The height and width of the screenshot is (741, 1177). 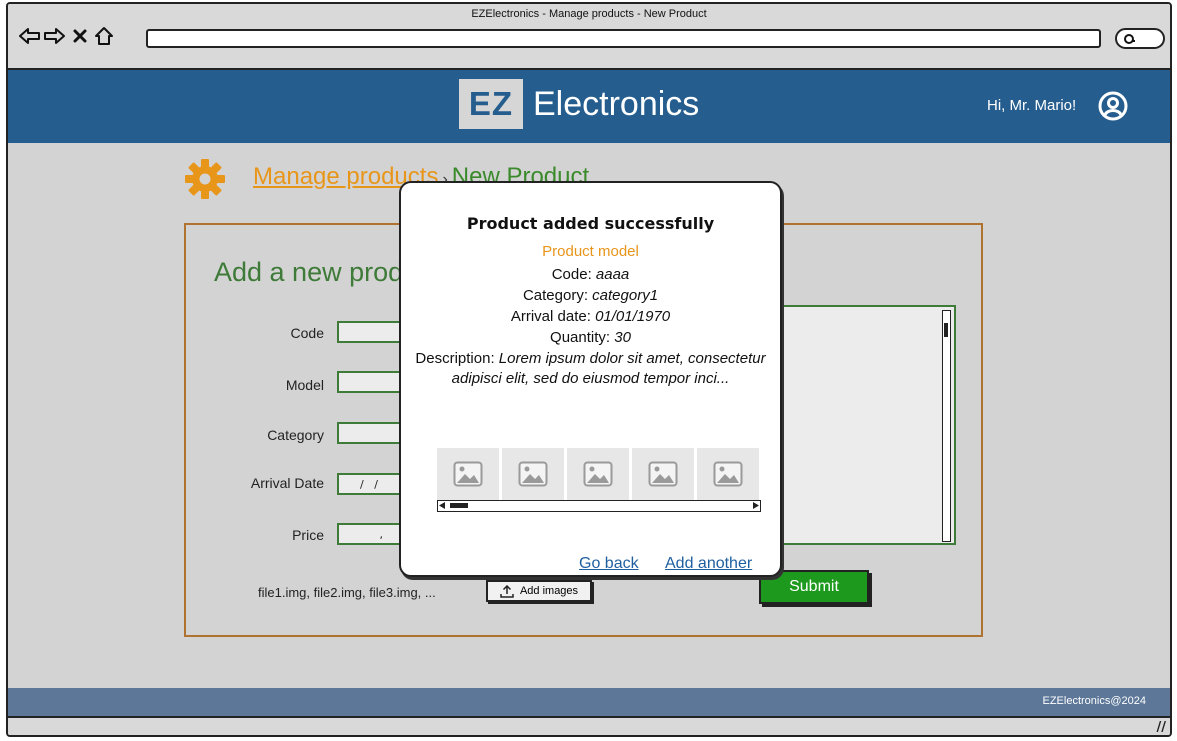 I want to click on product-arrival-line: Arrival date: 01/01/1970, so click(x=590, y=316).